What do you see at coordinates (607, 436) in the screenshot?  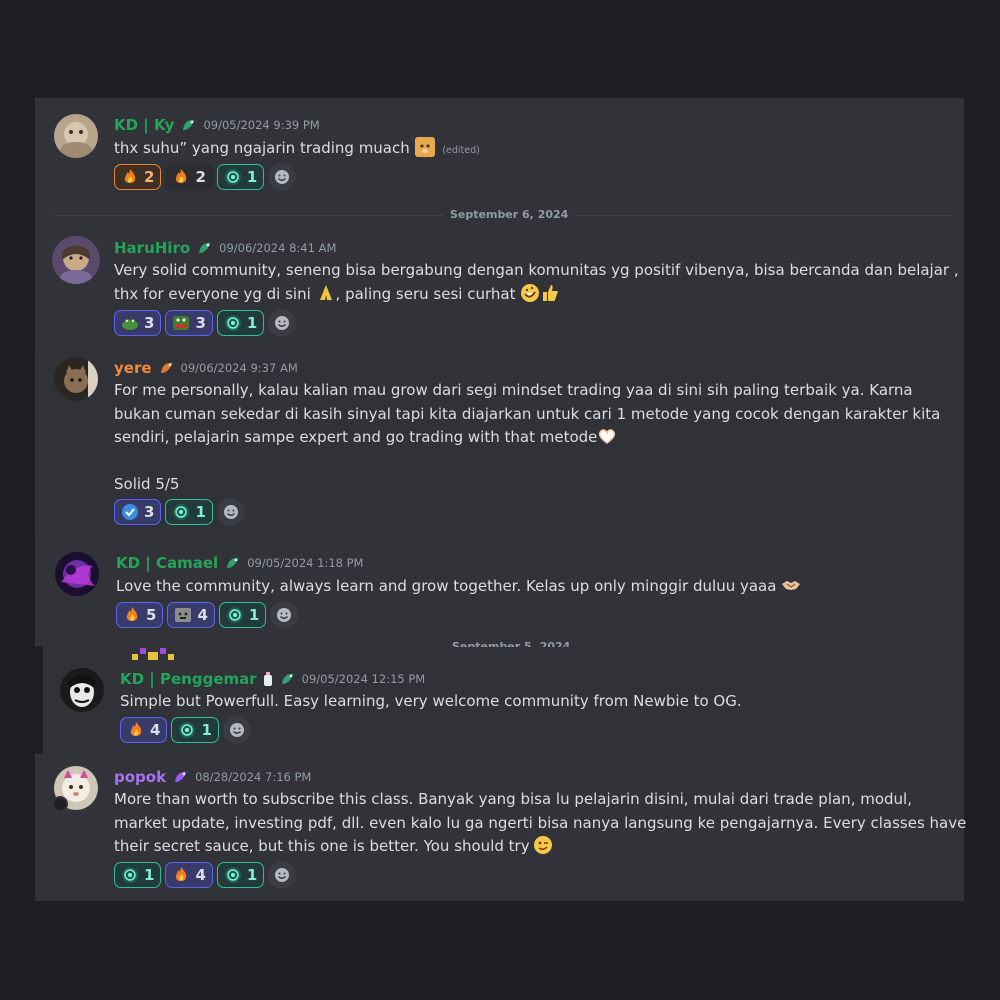 I see `heart-hands-emoji-icon` at bounding box center [607, 436].